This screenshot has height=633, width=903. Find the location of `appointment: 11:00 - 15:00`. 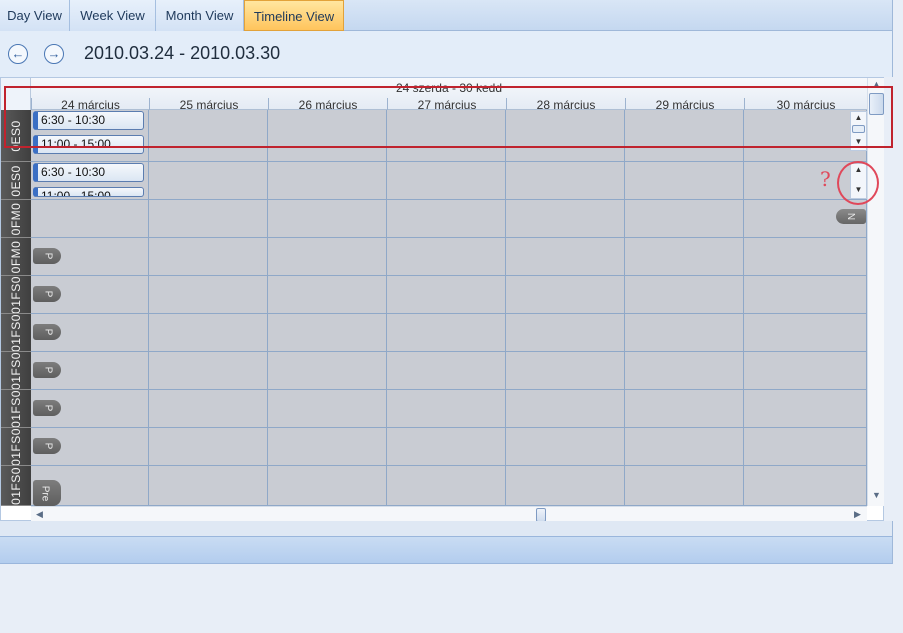

appointment: 11:00 - 15:00 is located at coordinates (88, 192).